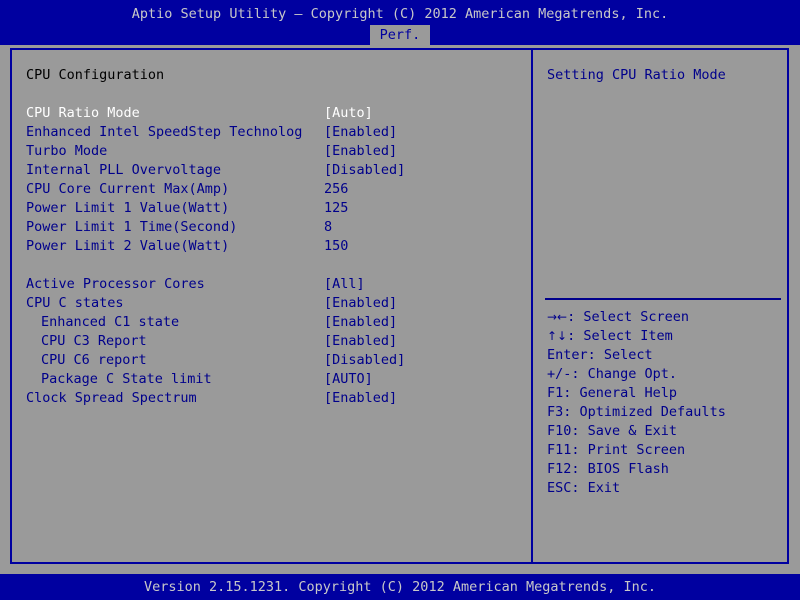 This screenshot has width=800, height=600. I want to click on option-row: CPU Ratio Mode [Auto], so click(271, 113).